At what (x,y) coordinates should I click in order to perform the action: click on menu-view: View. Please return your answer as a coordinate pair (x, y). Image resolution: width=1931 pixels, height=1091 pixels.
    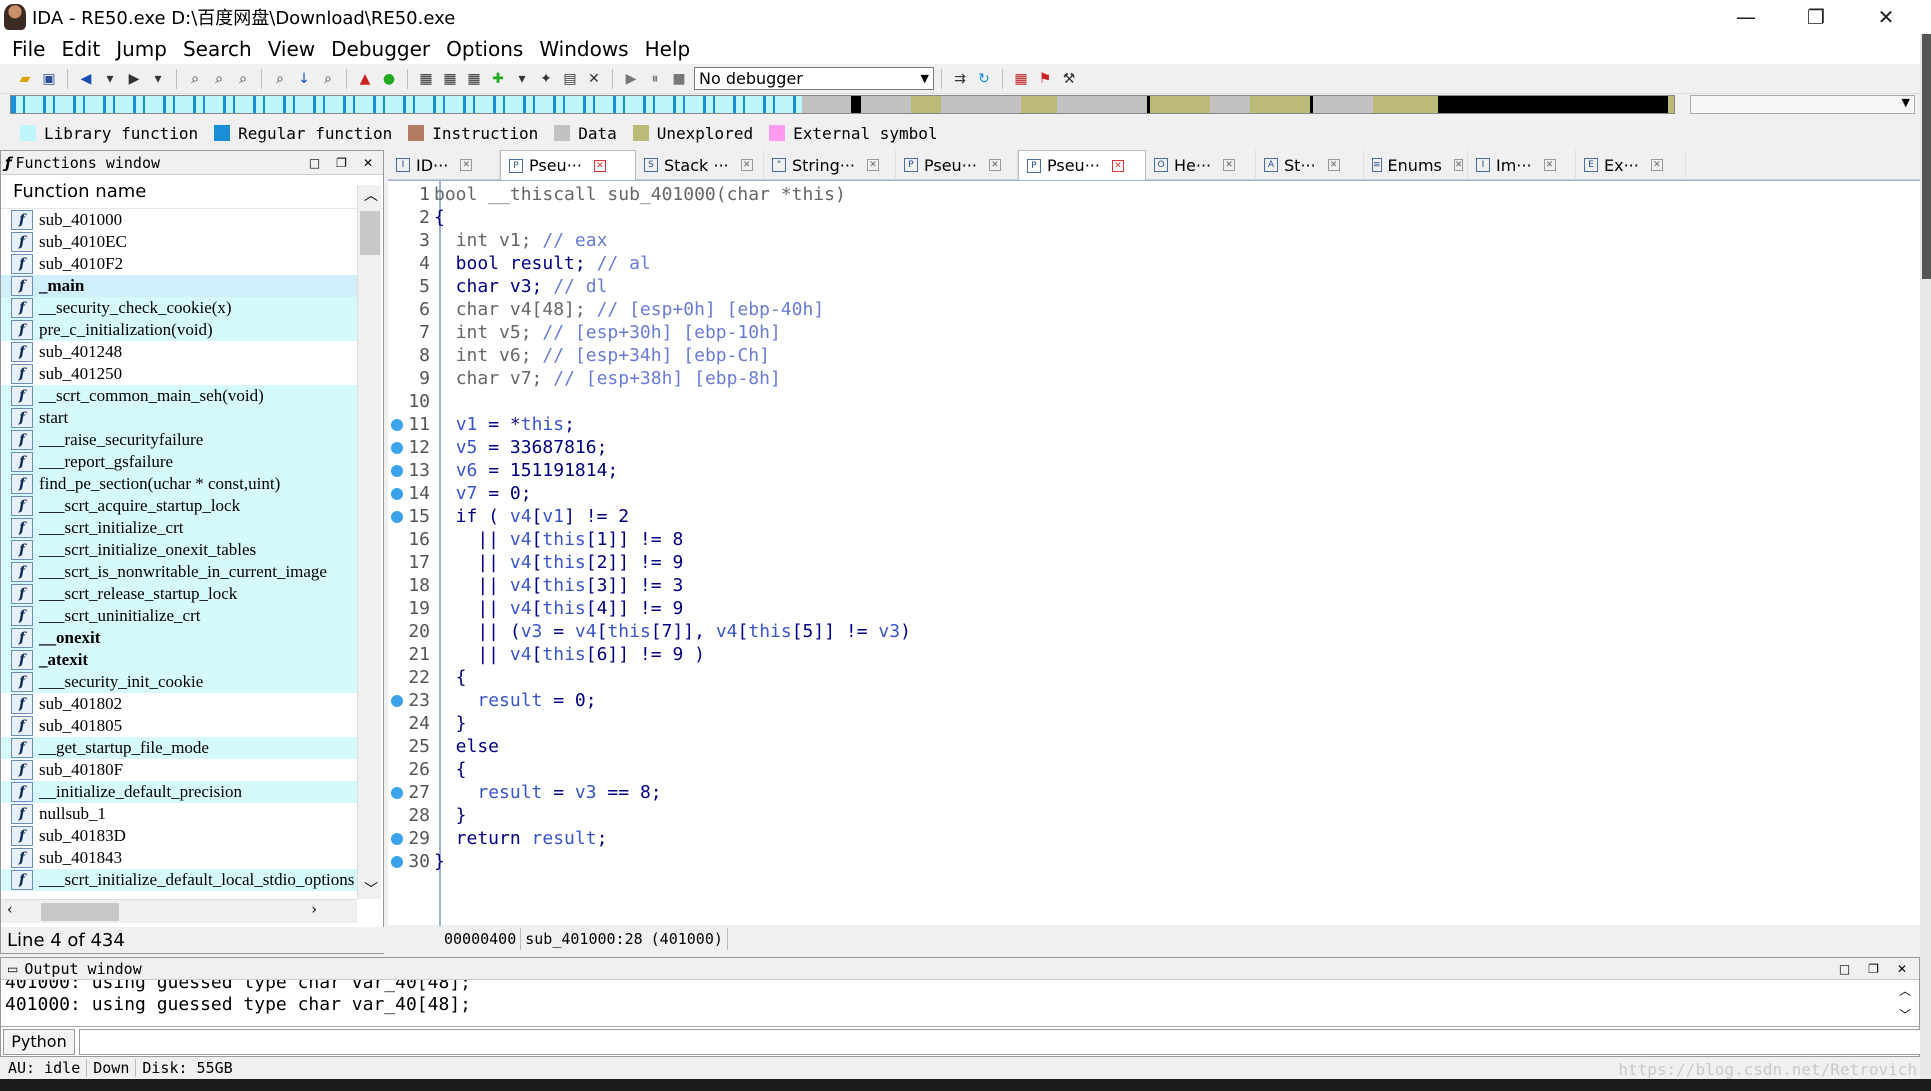
    Looking at the image, I should click on (291, 49).